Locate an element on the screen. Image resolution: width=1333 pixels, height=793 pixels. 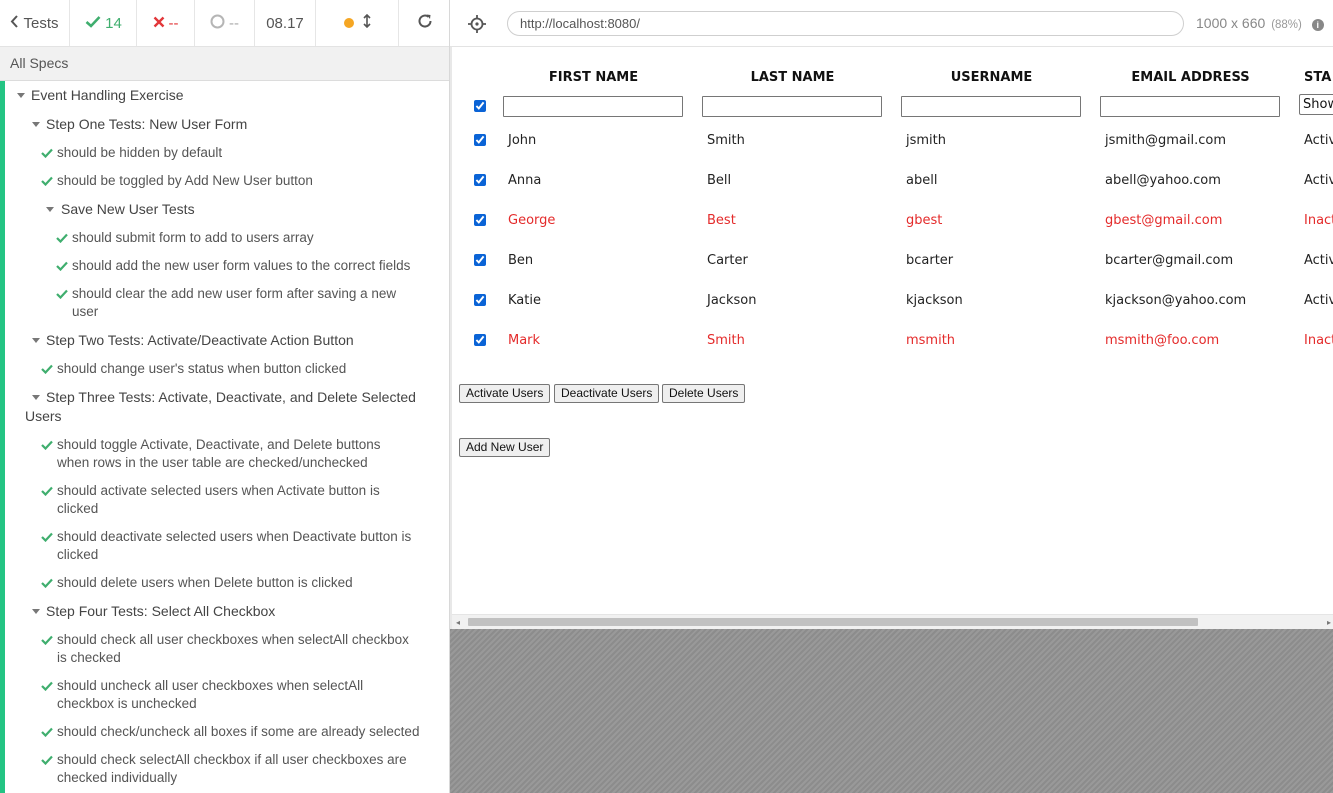
viewport-info: 1000 x 660 (88%) i is located at coordinates (1260, 23).